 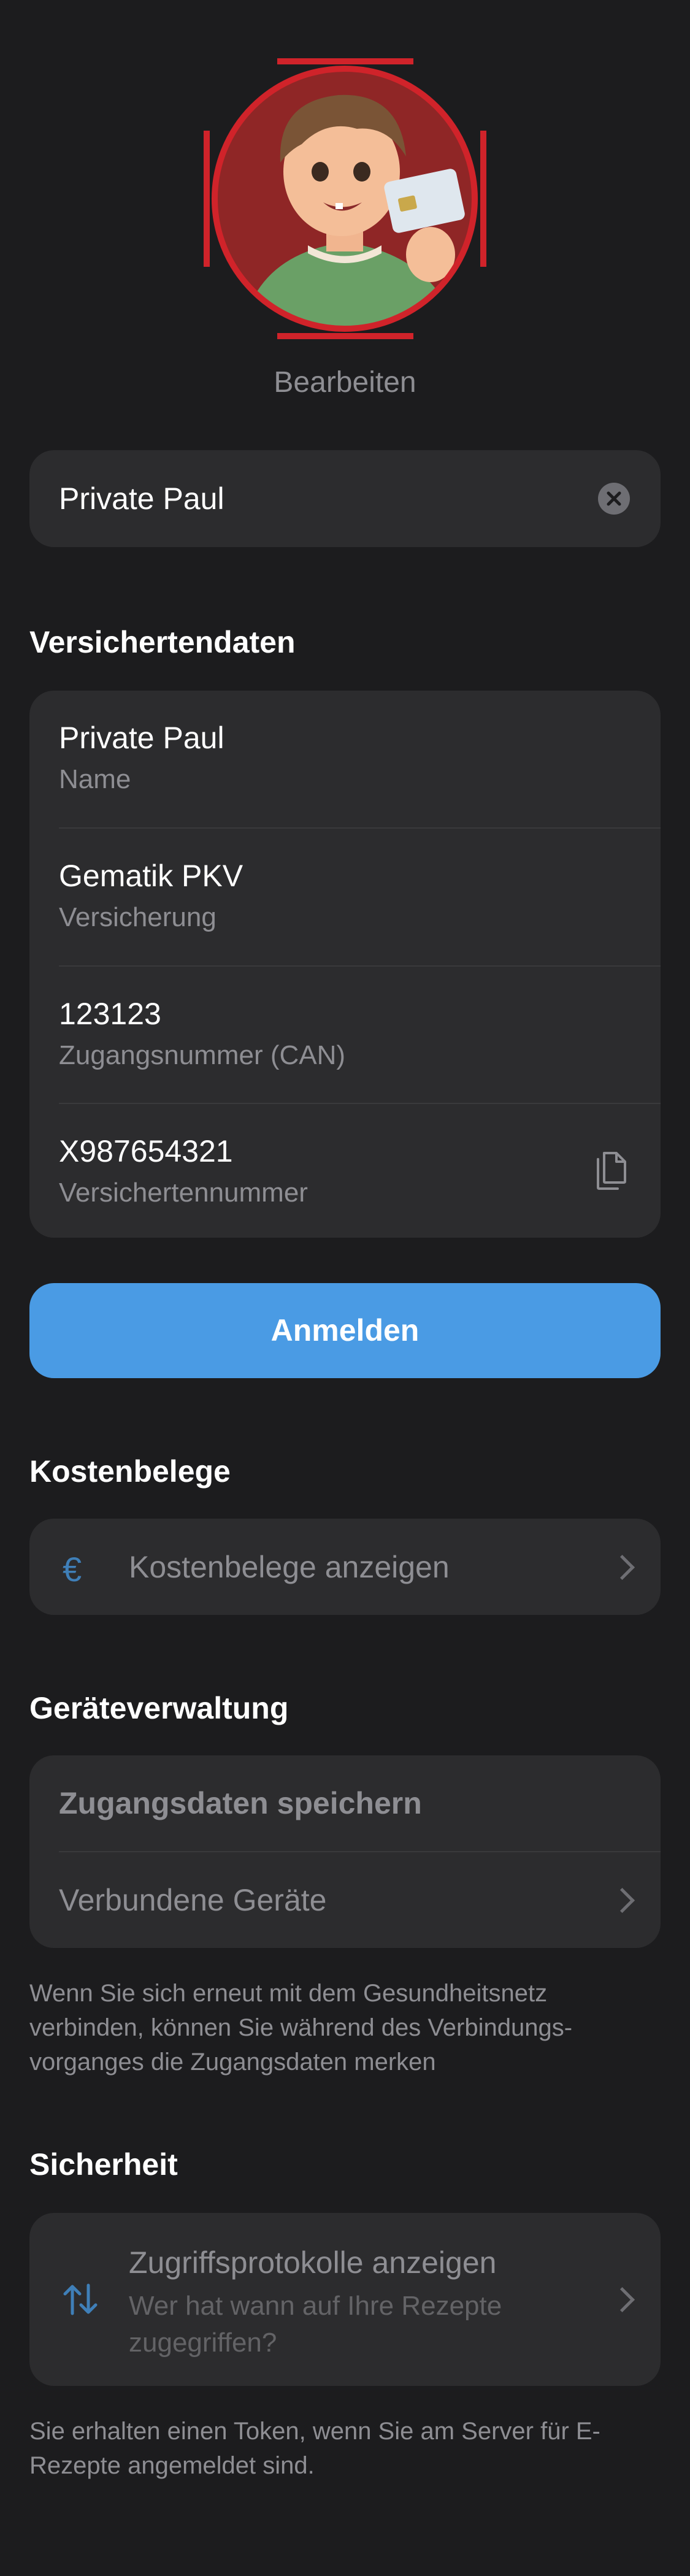 I want to click on profile-avatar, so click(x=345, y=198).